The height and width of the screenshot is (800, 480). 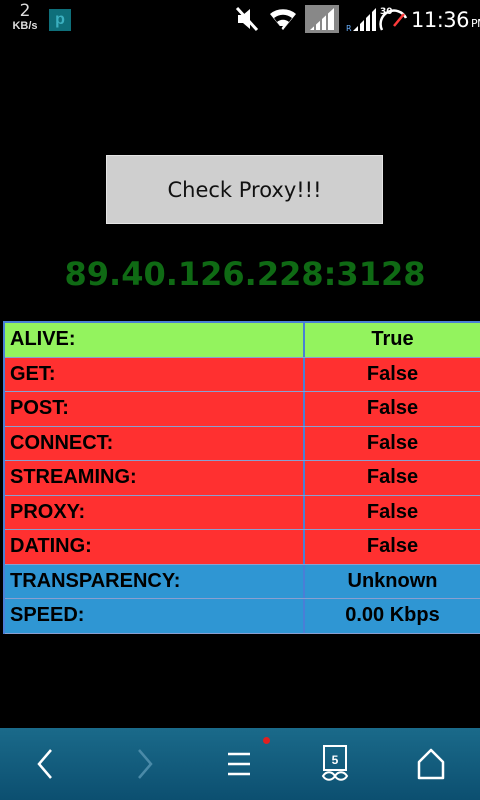 What do you see at coordinates (247, 19) in the screenshot?
I see `mute-icon` at bounding box center [247, 19].